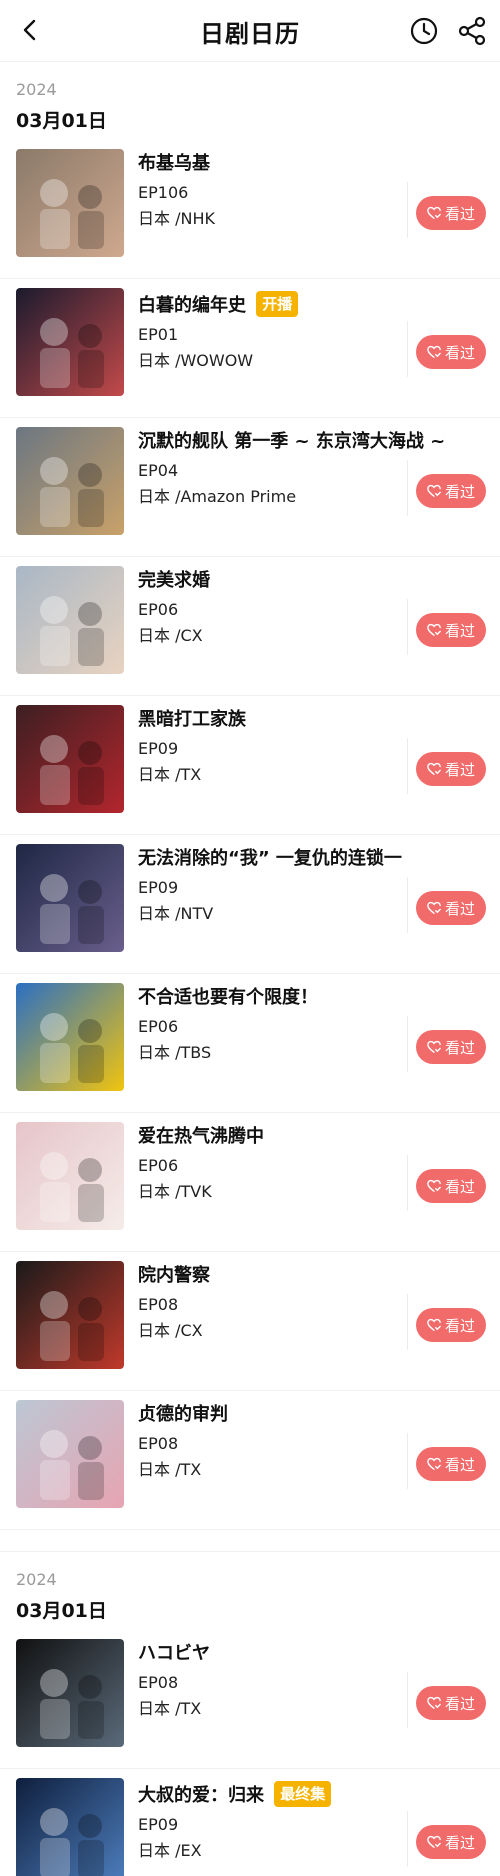  Describe the element at coordinates (174, 1653) in the screenshot. I see `drama-title: ハコビヤ` at that location.